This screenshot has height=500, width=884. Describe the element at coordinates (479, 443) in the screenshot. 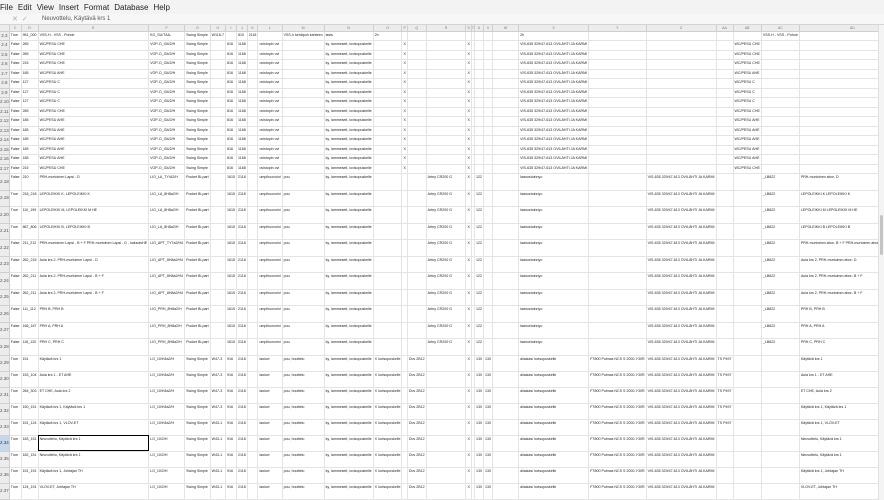

I see `grid-cell: 130` at that location.